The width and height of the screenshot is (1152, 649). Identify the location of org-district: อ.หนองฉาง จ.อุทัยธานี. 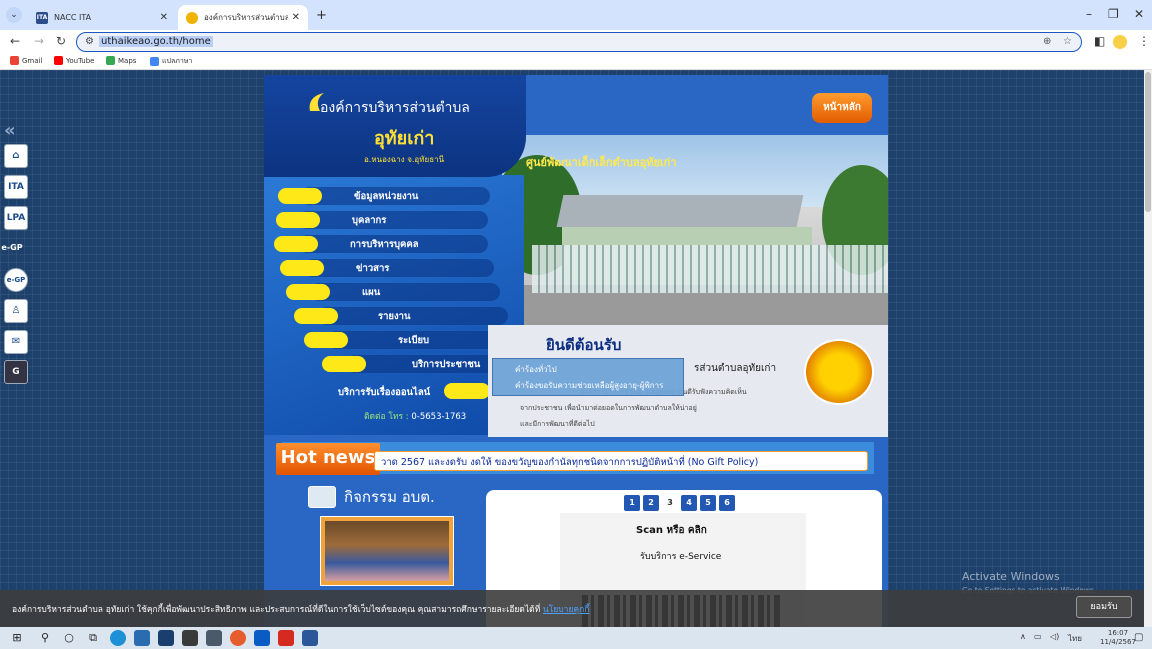
(404, 159).